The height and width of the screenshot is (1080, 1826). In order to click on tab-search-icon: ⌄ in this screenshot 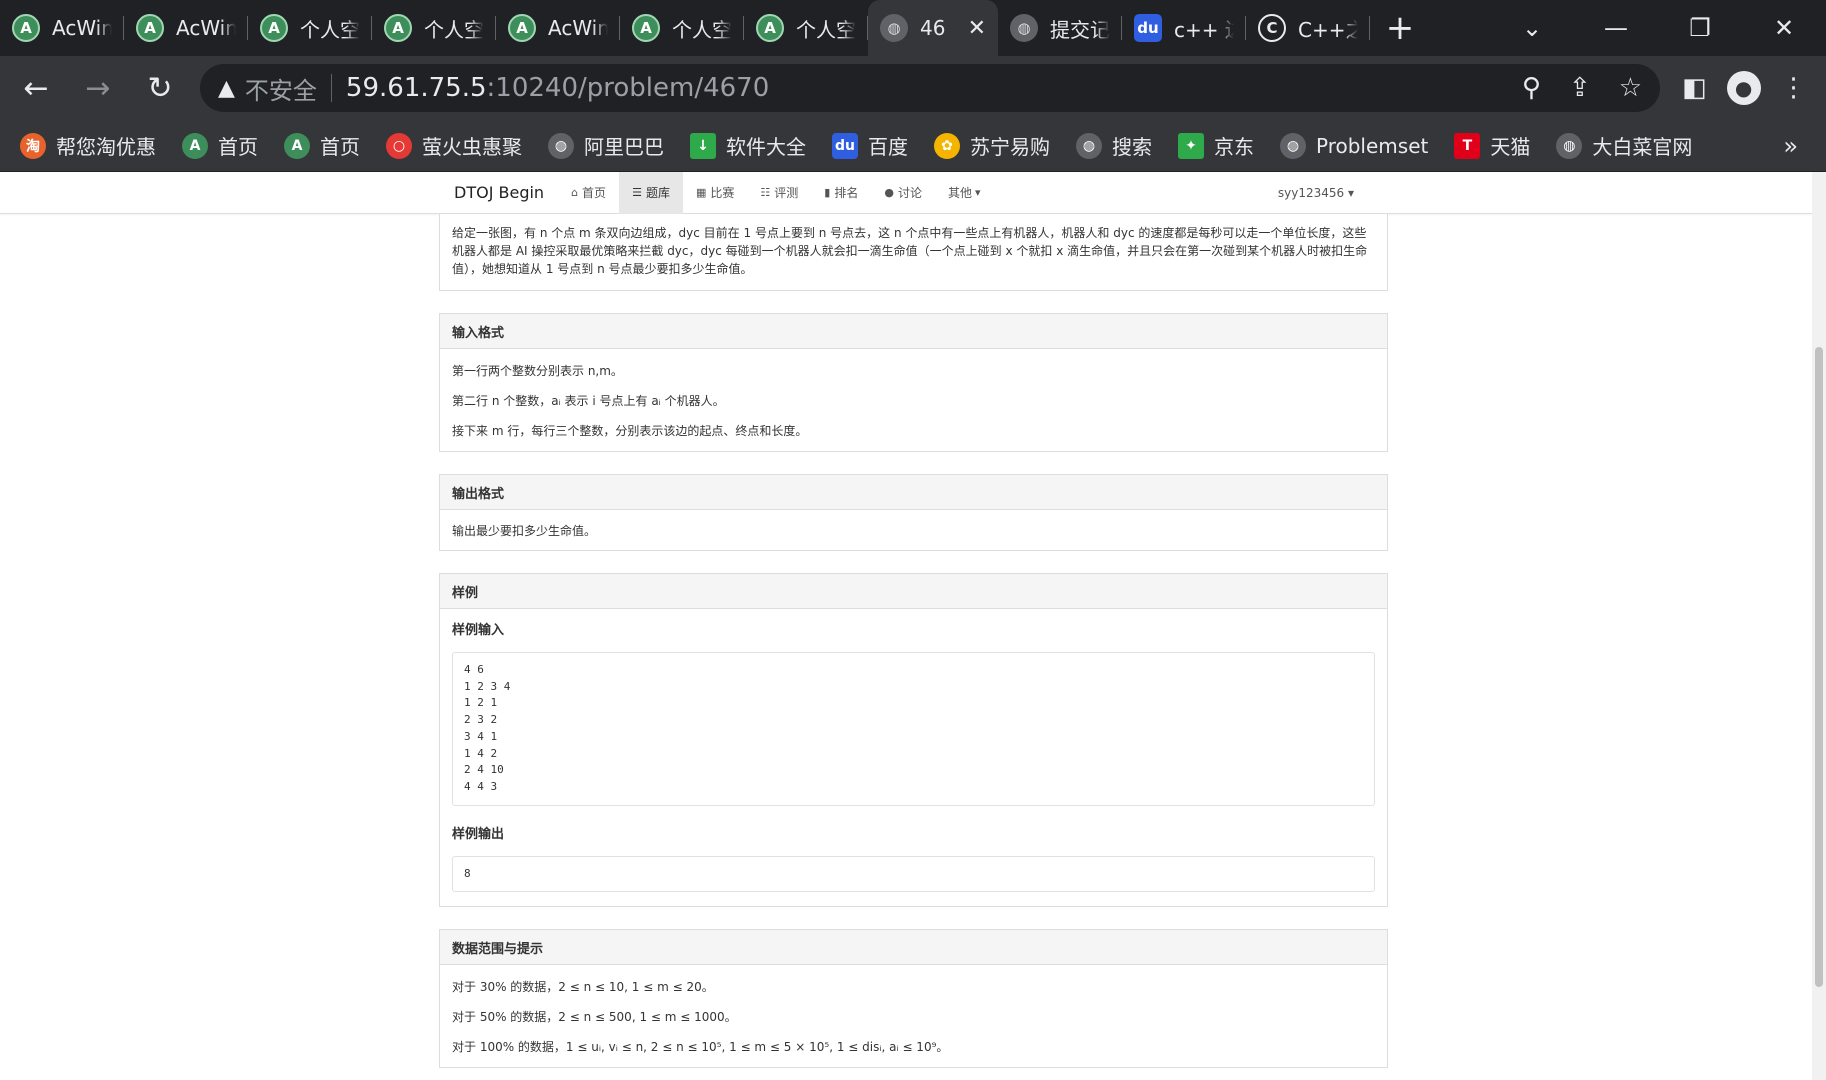, I will do `click(1532, 28)`.